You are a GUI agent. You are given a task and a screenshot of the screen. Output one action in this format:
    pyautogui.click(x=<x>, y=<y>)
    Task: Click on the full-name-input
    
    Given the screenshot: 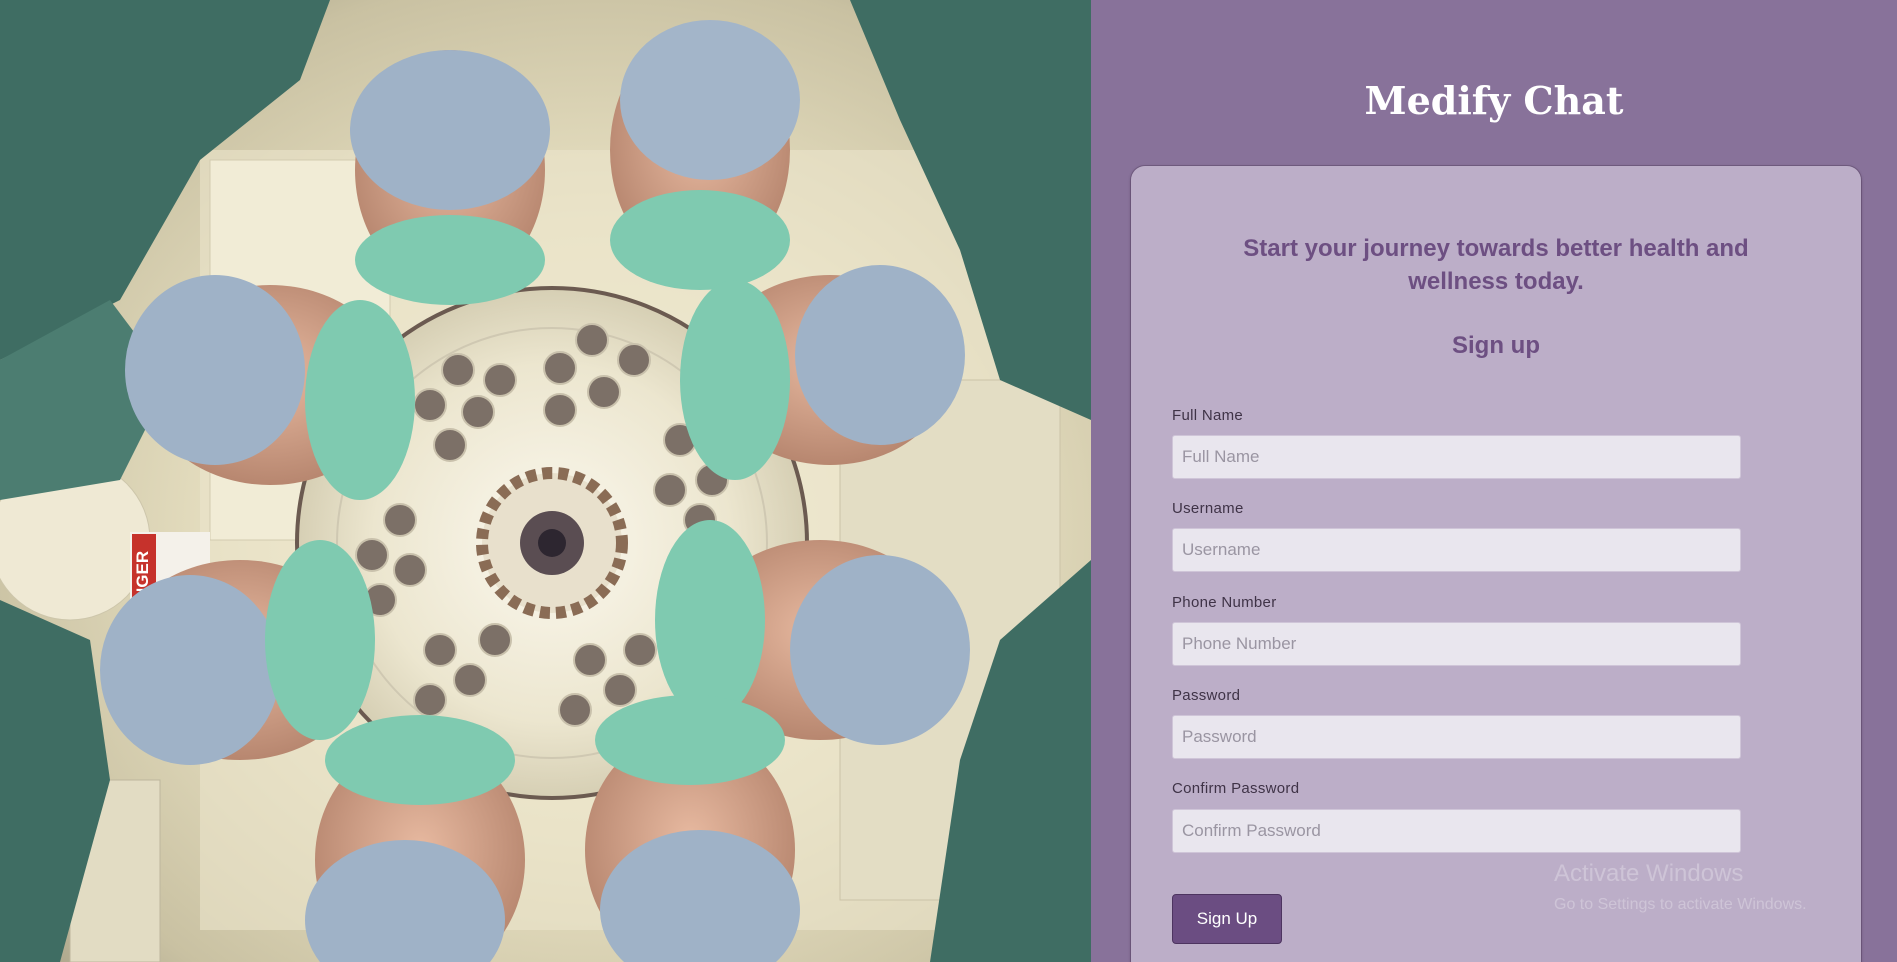 What is the action you would take?
    pyautogui.click(x=1456, y=457)
    